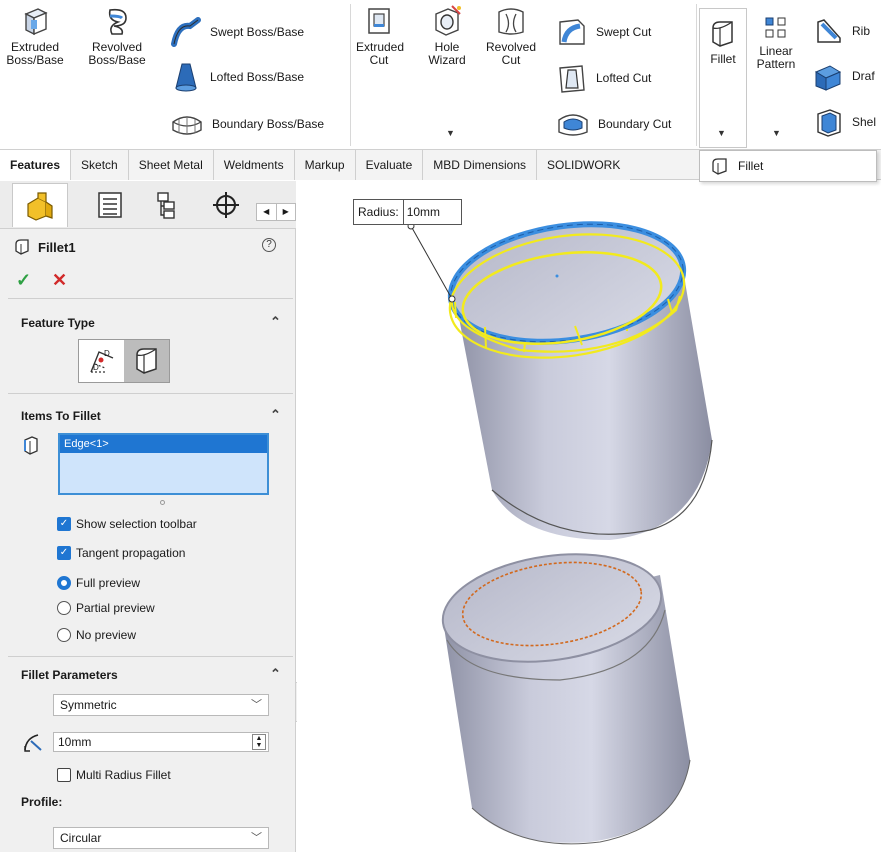 Image resolution: width=881 pixels, height=852 pixels. What do you see at coordinates (750, 166) in the screenshot?
I see `fillet-menu-item: Fillet` at bounding box center [750, 166].